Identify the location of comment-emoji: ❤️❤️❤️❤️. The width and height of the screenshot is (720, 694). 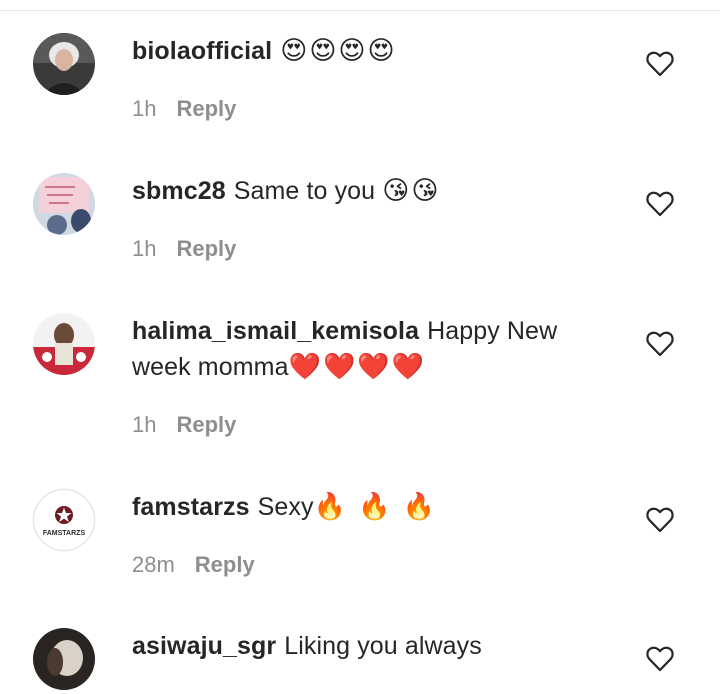
(357, 367).